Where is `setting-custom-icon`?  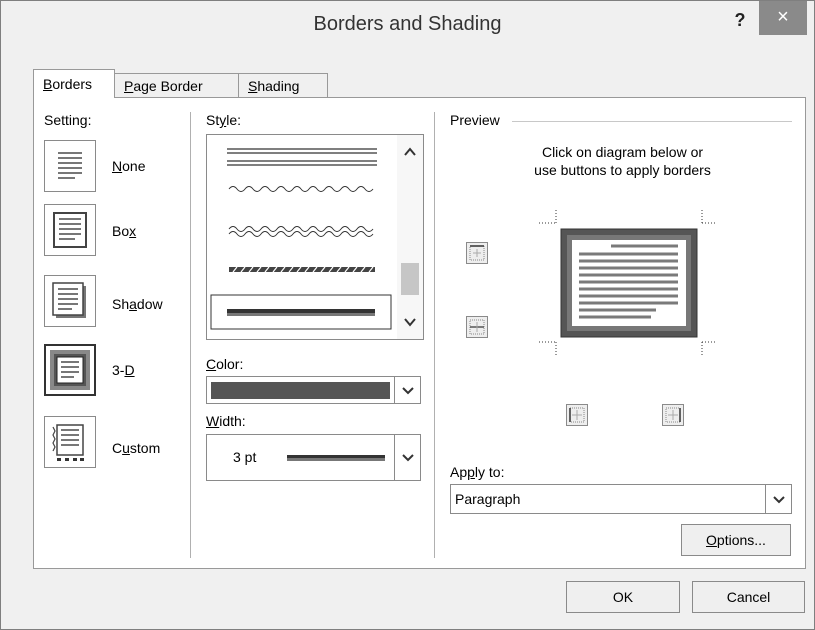 setting-custom-icon is located at coordinates (70, 442).